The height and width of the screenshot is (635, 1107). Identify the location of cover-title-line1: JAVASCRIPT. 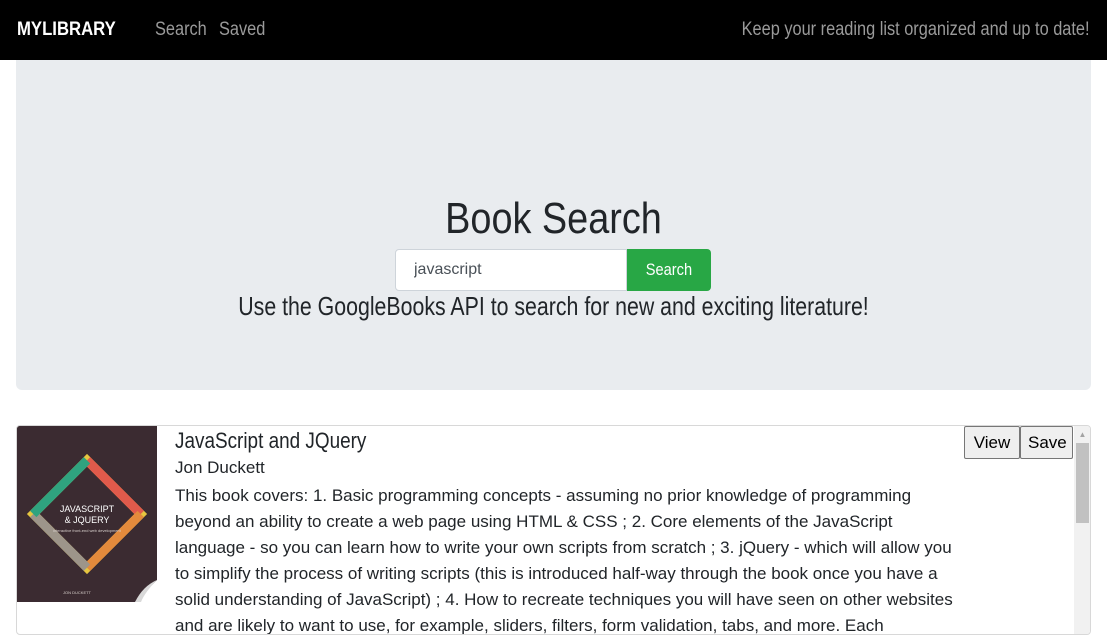
(87, 509).